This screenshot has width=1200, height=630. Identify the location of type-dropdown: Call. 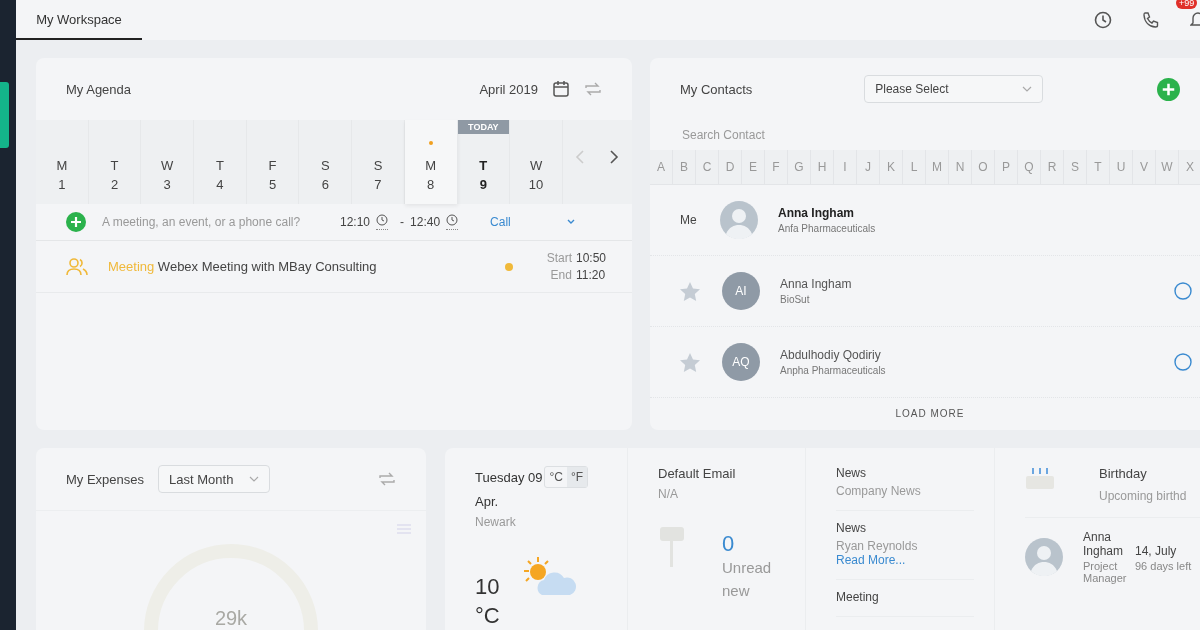
(532, 222).